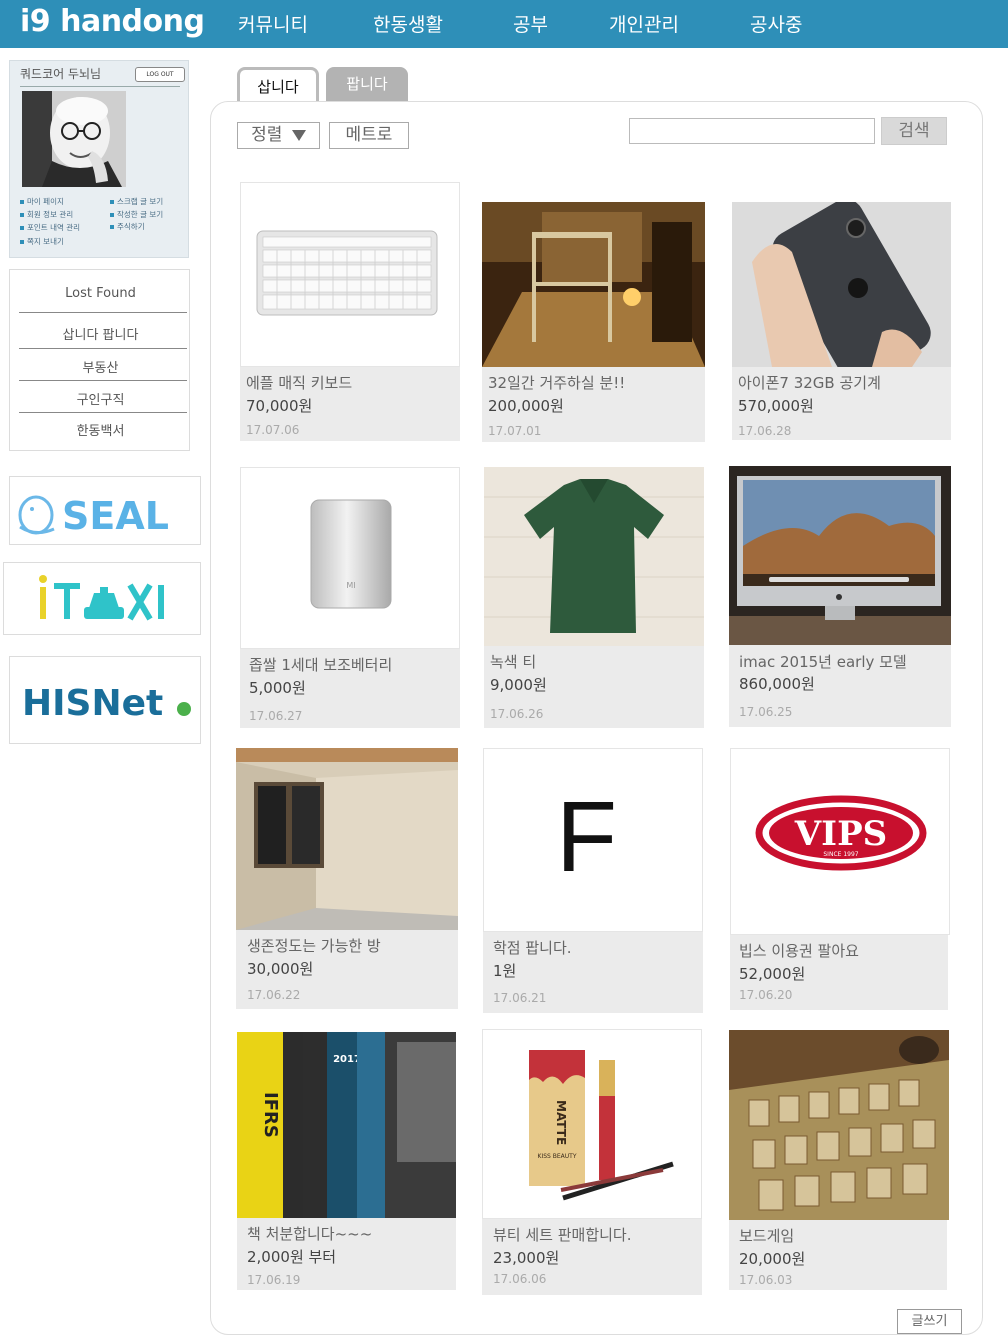 The image size is (1008, 1344). I want to click on product-date: 17.07.06, so click(273, 430).